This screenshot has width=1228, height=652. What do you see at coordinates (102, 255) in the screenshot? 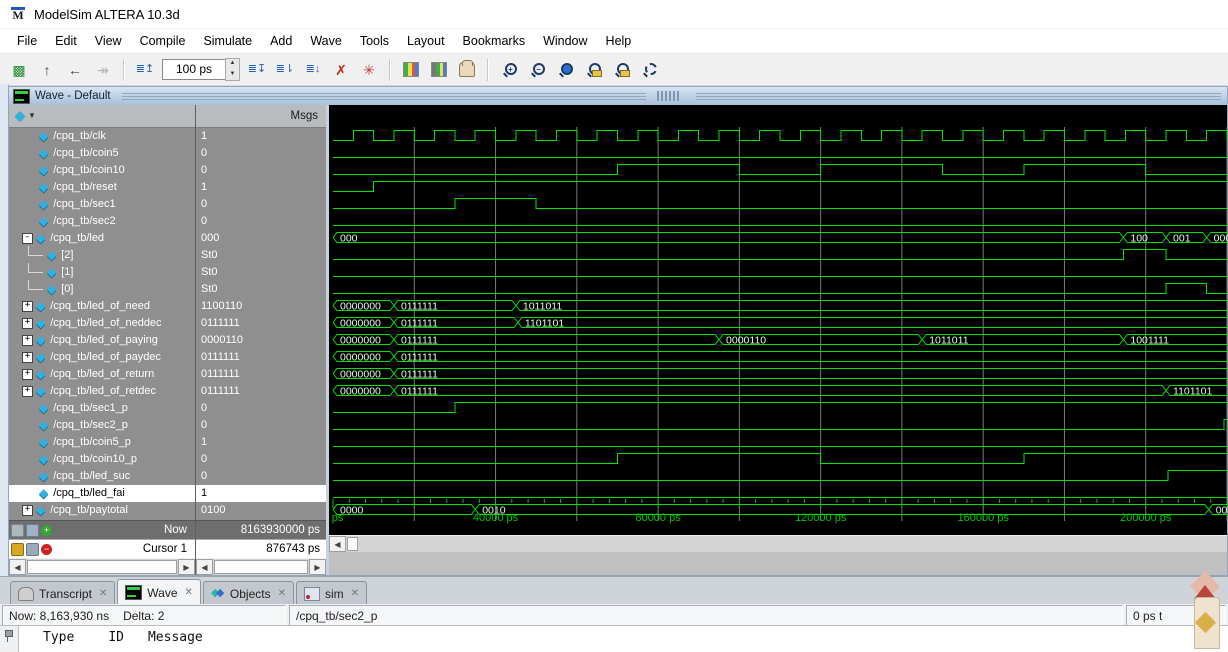
I see `signal-row-name: ◆ [2]` at bounding box center [102, 255].